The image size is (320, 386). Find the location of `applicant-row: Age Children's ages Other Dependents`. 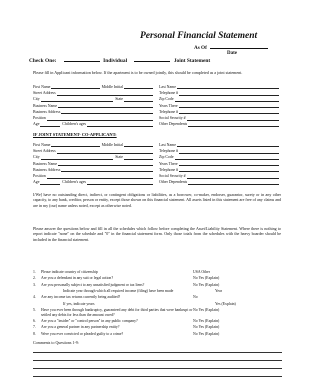

applicant-row: Age Children's ages Other Dependents is located at coordinates (156, 124).